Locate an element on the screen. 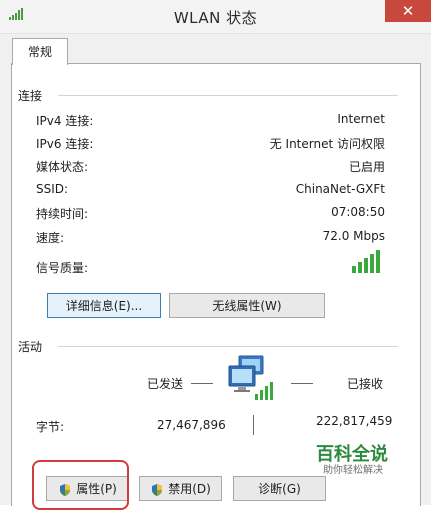 Image resolution: width=431 pixels, height=510 pixels. uac-shield-icon is located at coordinates (157, 489).